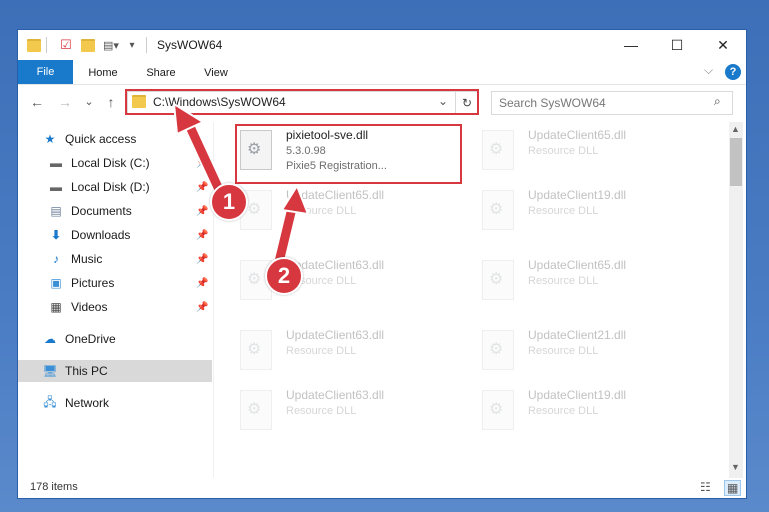 The height and width of the screenshot is (512, 769). What do you see at coordinates (229, 202) in the screenshot?
I see `step-1-badge: 1` at bounding box center [229, 202].